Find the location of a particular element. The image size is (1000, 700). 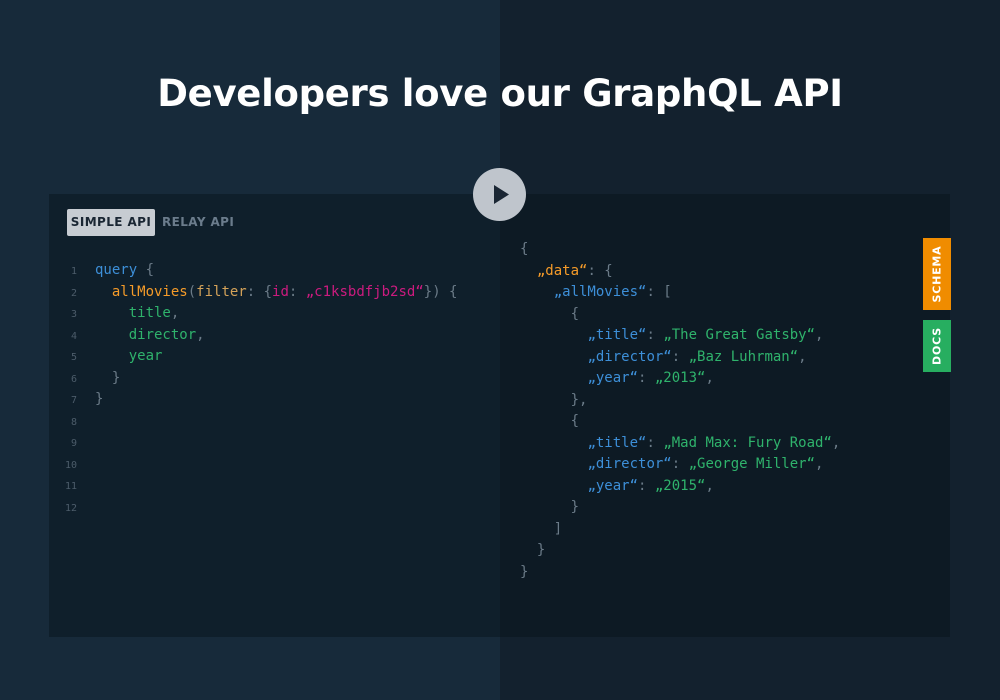

code-token: „2015“ is located at coordinates (680, 485).